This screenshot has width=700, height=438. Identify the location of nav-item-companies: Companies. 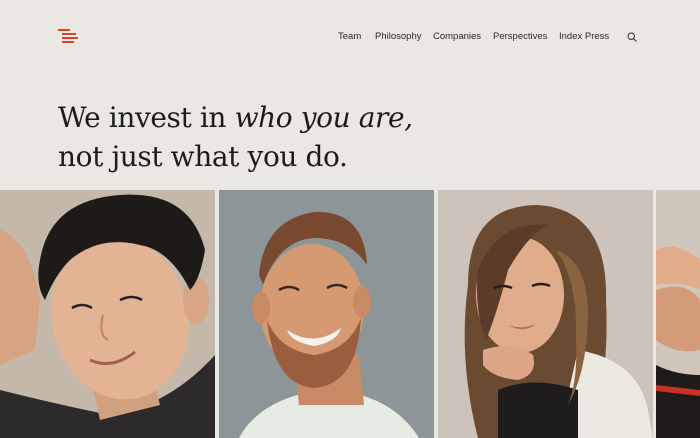
(457, 36).